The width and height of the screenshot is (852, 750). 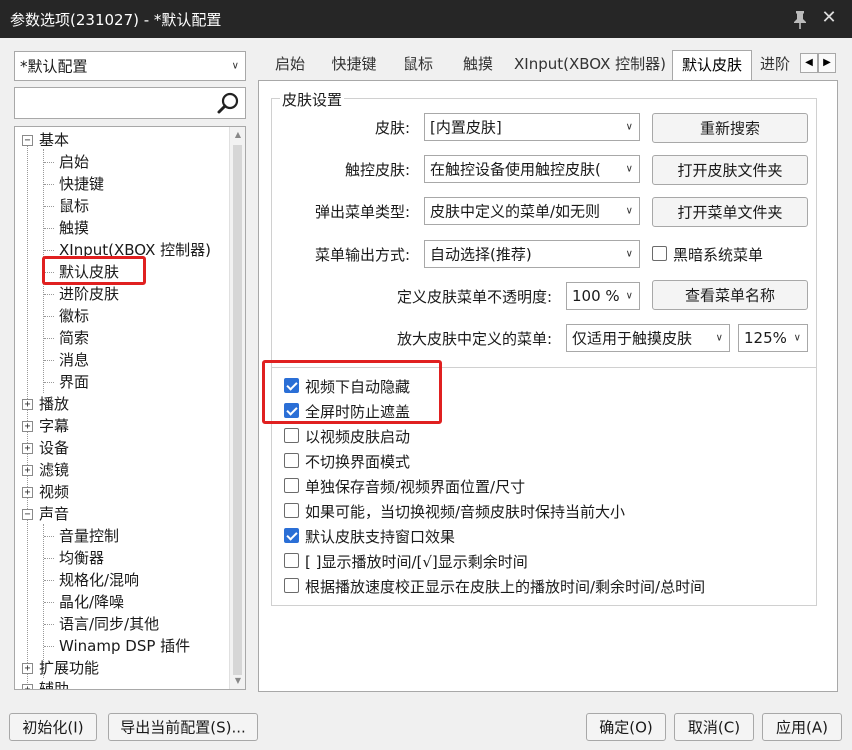 What do you see at coordinates (81, 558) in the screenshot?
I see `tree-node-equalizer: 均衡器` at bounding box center [81, 558].